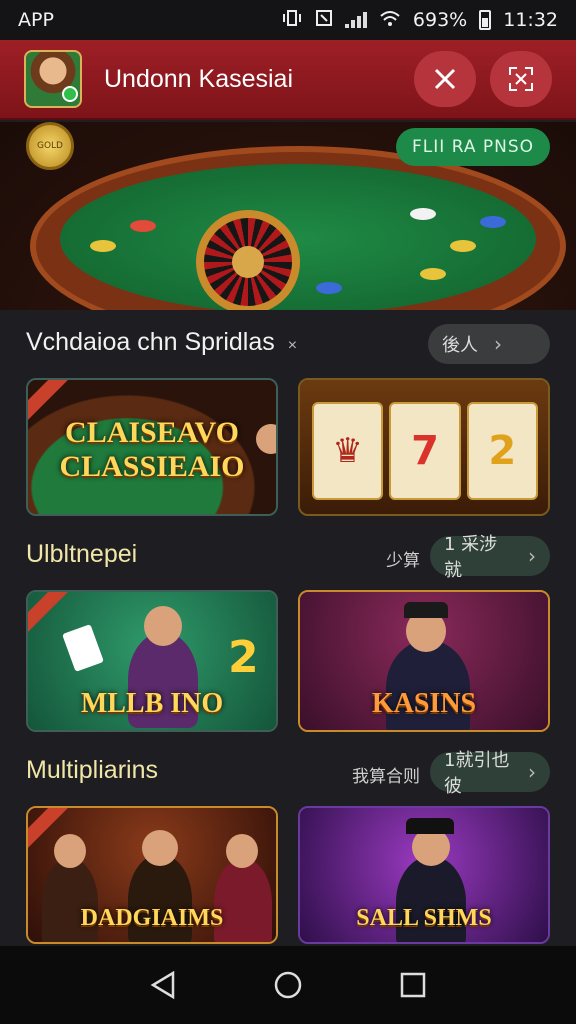 This screenshot has height=1024, width=576. Describe the element at coordinates (424, 703) in the screenshot. I see `card-caption: KASINS` at that location.